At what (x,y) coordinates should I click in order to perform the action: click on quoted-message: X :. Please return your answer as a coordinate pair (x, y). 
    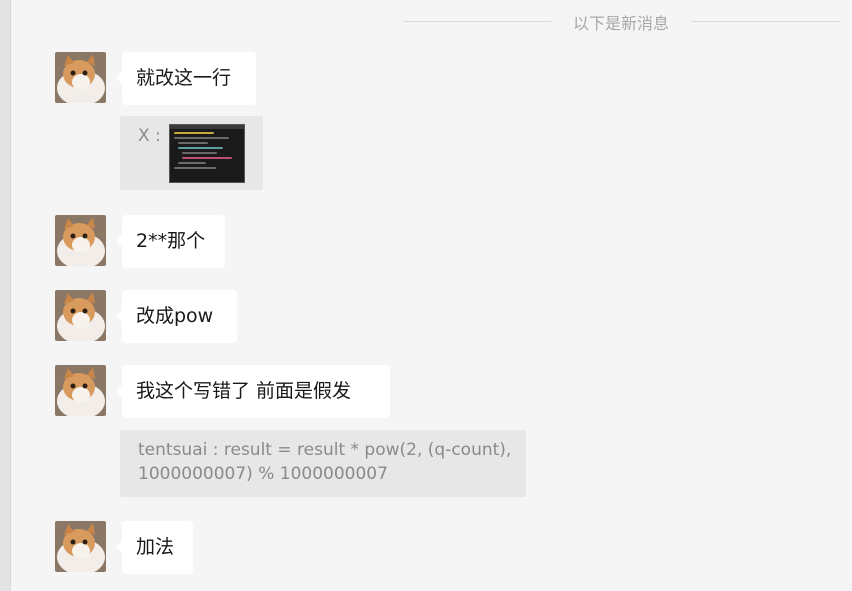
    Looking at the image, I should click on (191, 153).